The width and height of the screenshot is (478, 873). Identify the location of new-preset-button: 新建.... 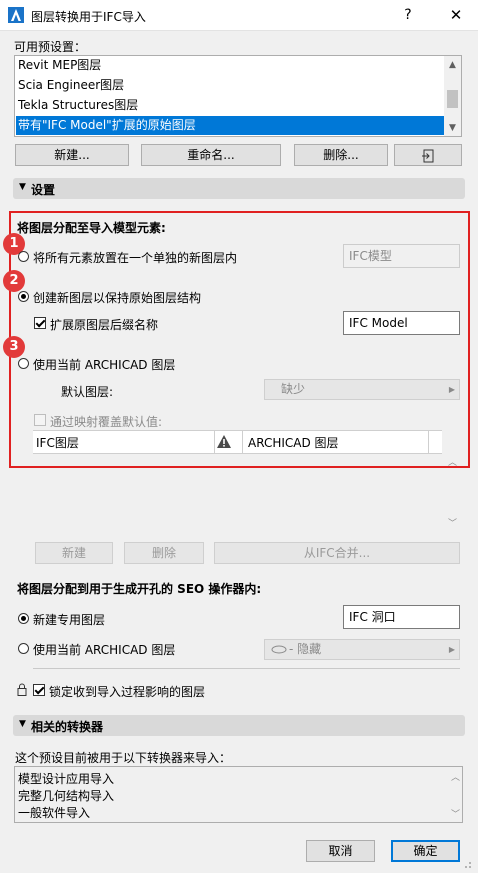
(72, 155).